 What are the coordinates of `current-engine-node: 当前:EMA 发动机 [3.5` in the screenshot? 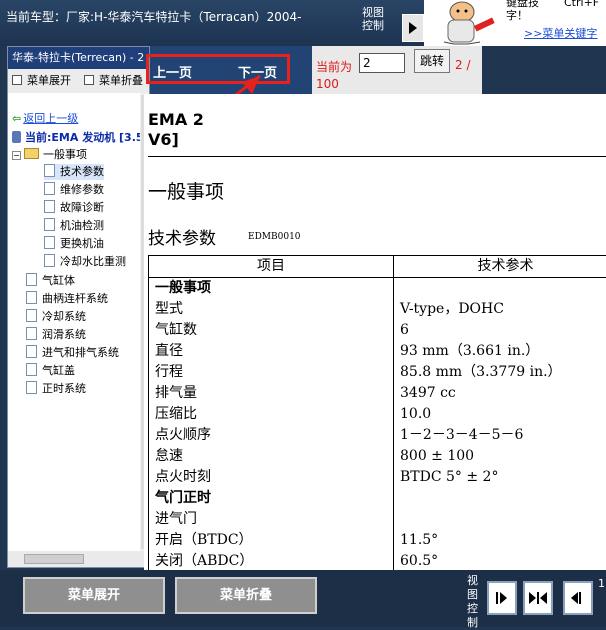 It's located at (76, 138).